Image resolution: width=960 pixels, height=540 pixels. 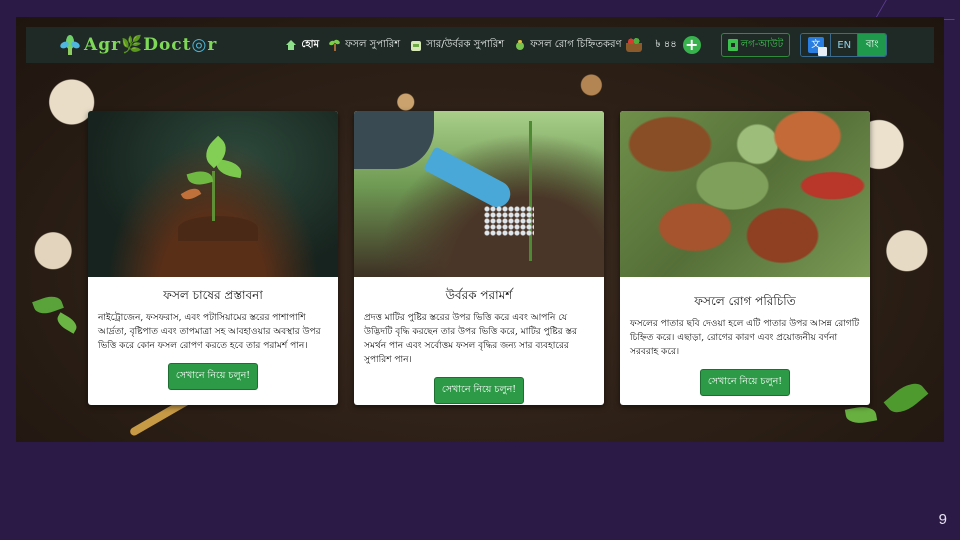 I want to click on nav-item-label: হোম, so click(x=310, y=44).